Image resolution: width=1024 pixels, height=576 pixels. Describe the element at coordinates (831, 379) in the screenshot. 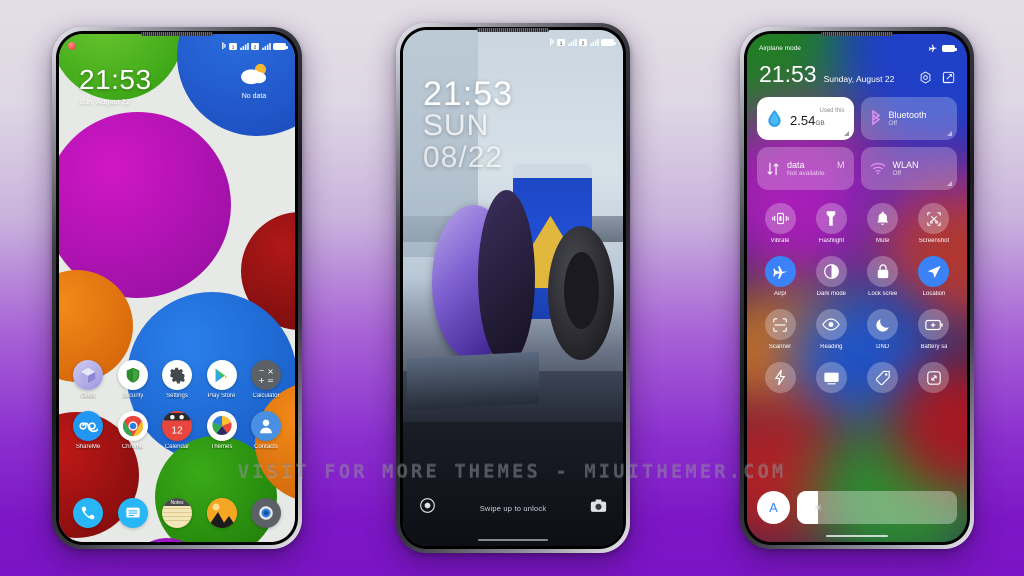

I see `toggle-cast` at that location.